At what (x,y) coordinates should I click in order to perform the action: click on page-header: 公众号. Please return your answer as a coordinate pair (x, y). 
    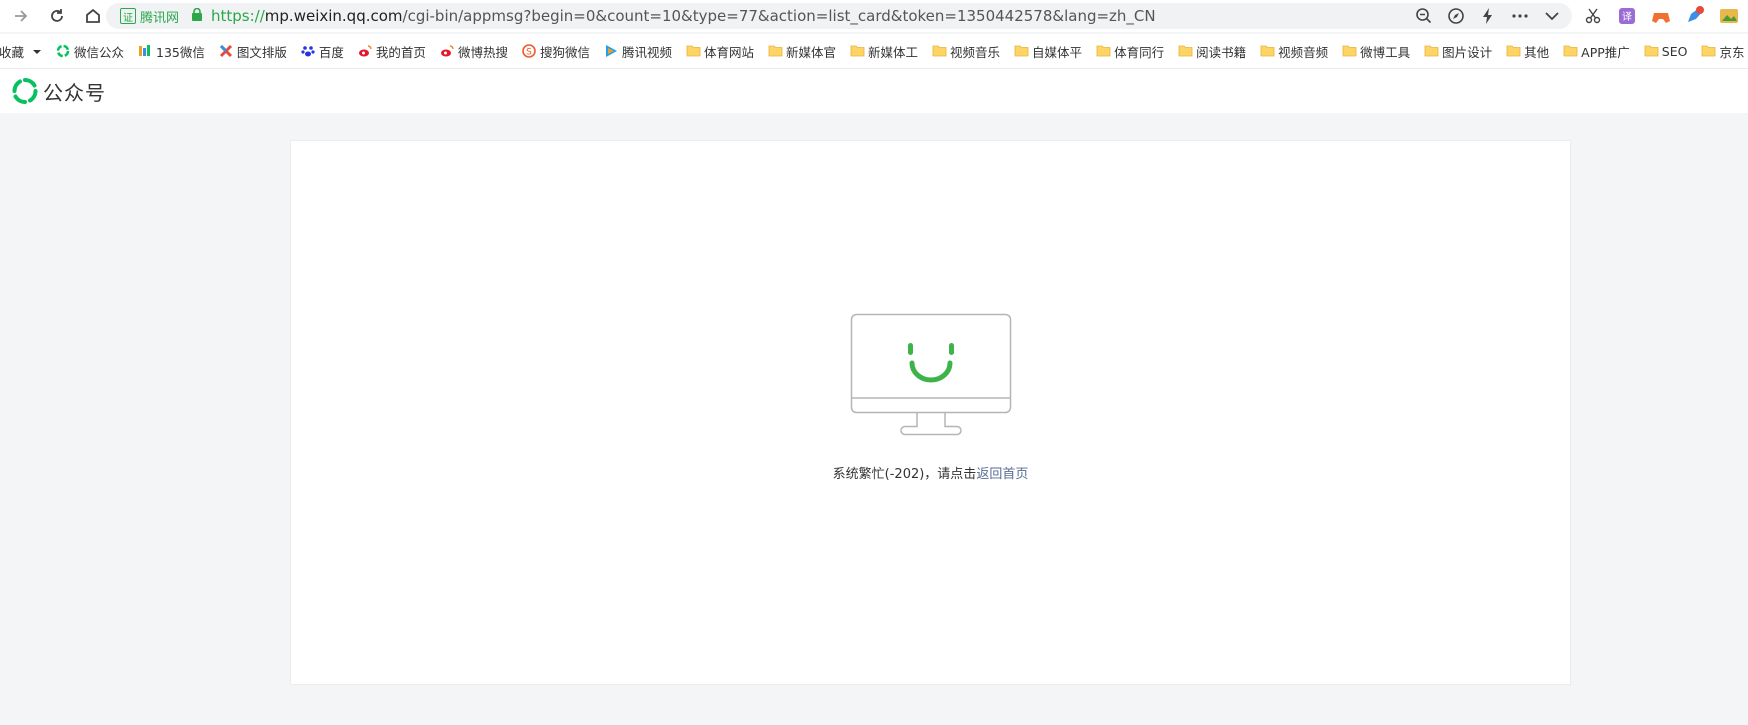
    Looking at the image, I should click on (874, 91).